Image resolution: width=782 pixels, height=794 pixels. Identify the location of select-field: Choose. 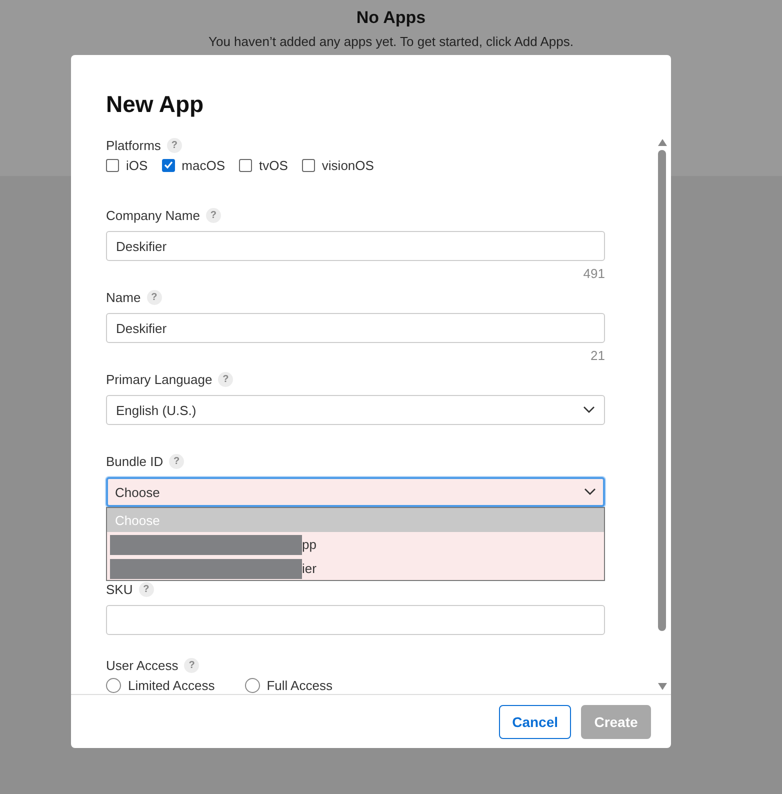
(355, 492).